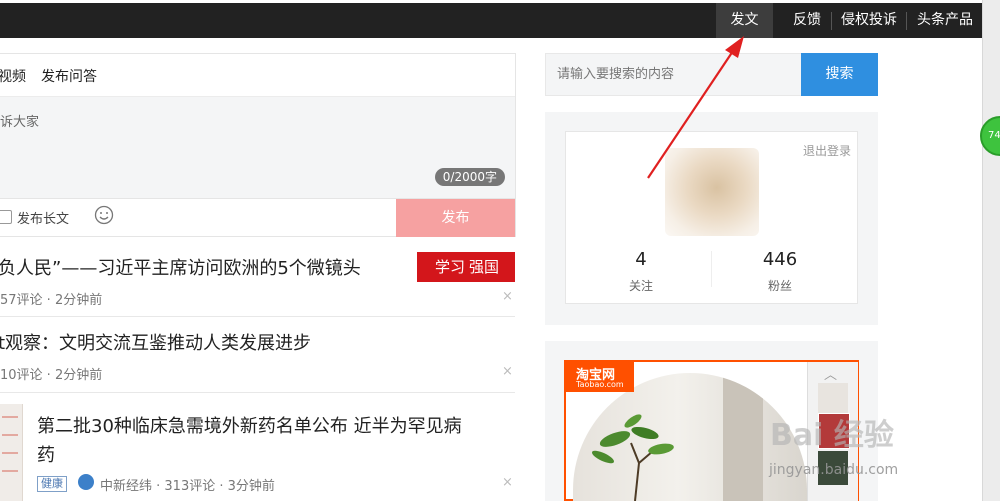 This screenshot has width=1000, height=501. What do you see at coordinates (834, 470) in the screenshot?
I see `watermark-url: jingyan.baidu.com` at bounding box center [834, 470].